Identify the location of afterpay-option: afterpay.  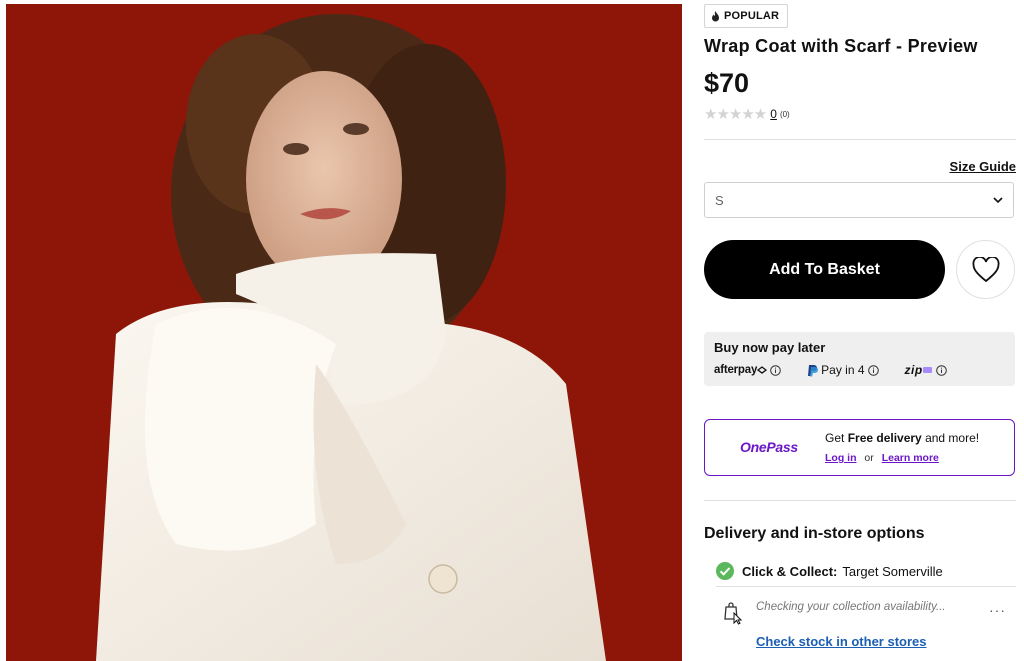
(747, 370).